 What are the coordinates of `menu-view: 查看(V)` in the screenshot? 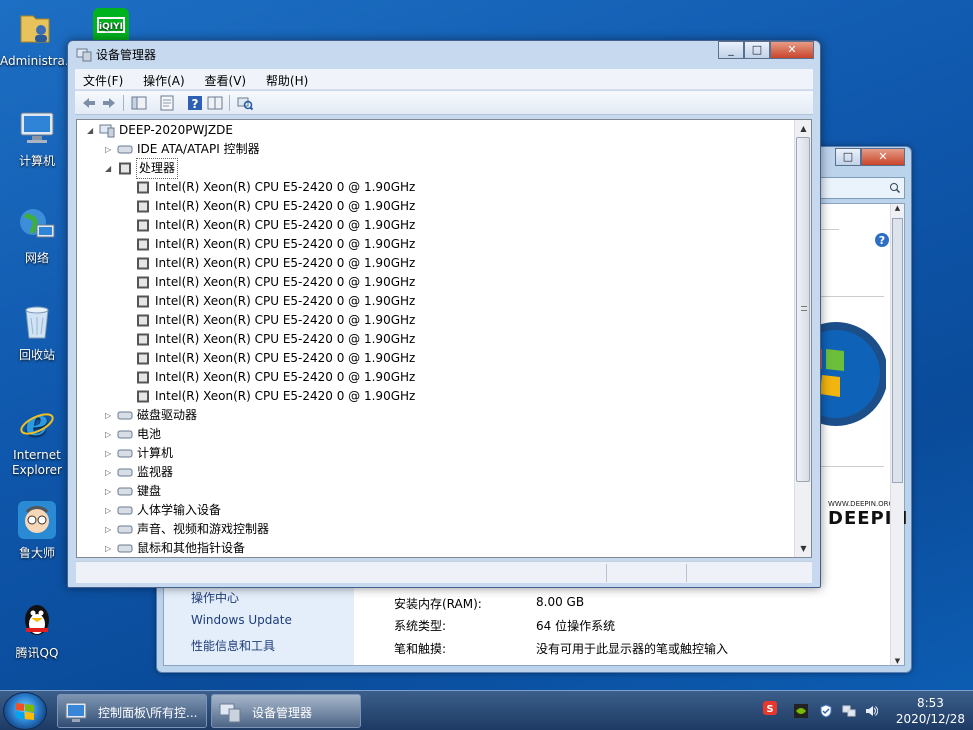 It's located at (226, 79).